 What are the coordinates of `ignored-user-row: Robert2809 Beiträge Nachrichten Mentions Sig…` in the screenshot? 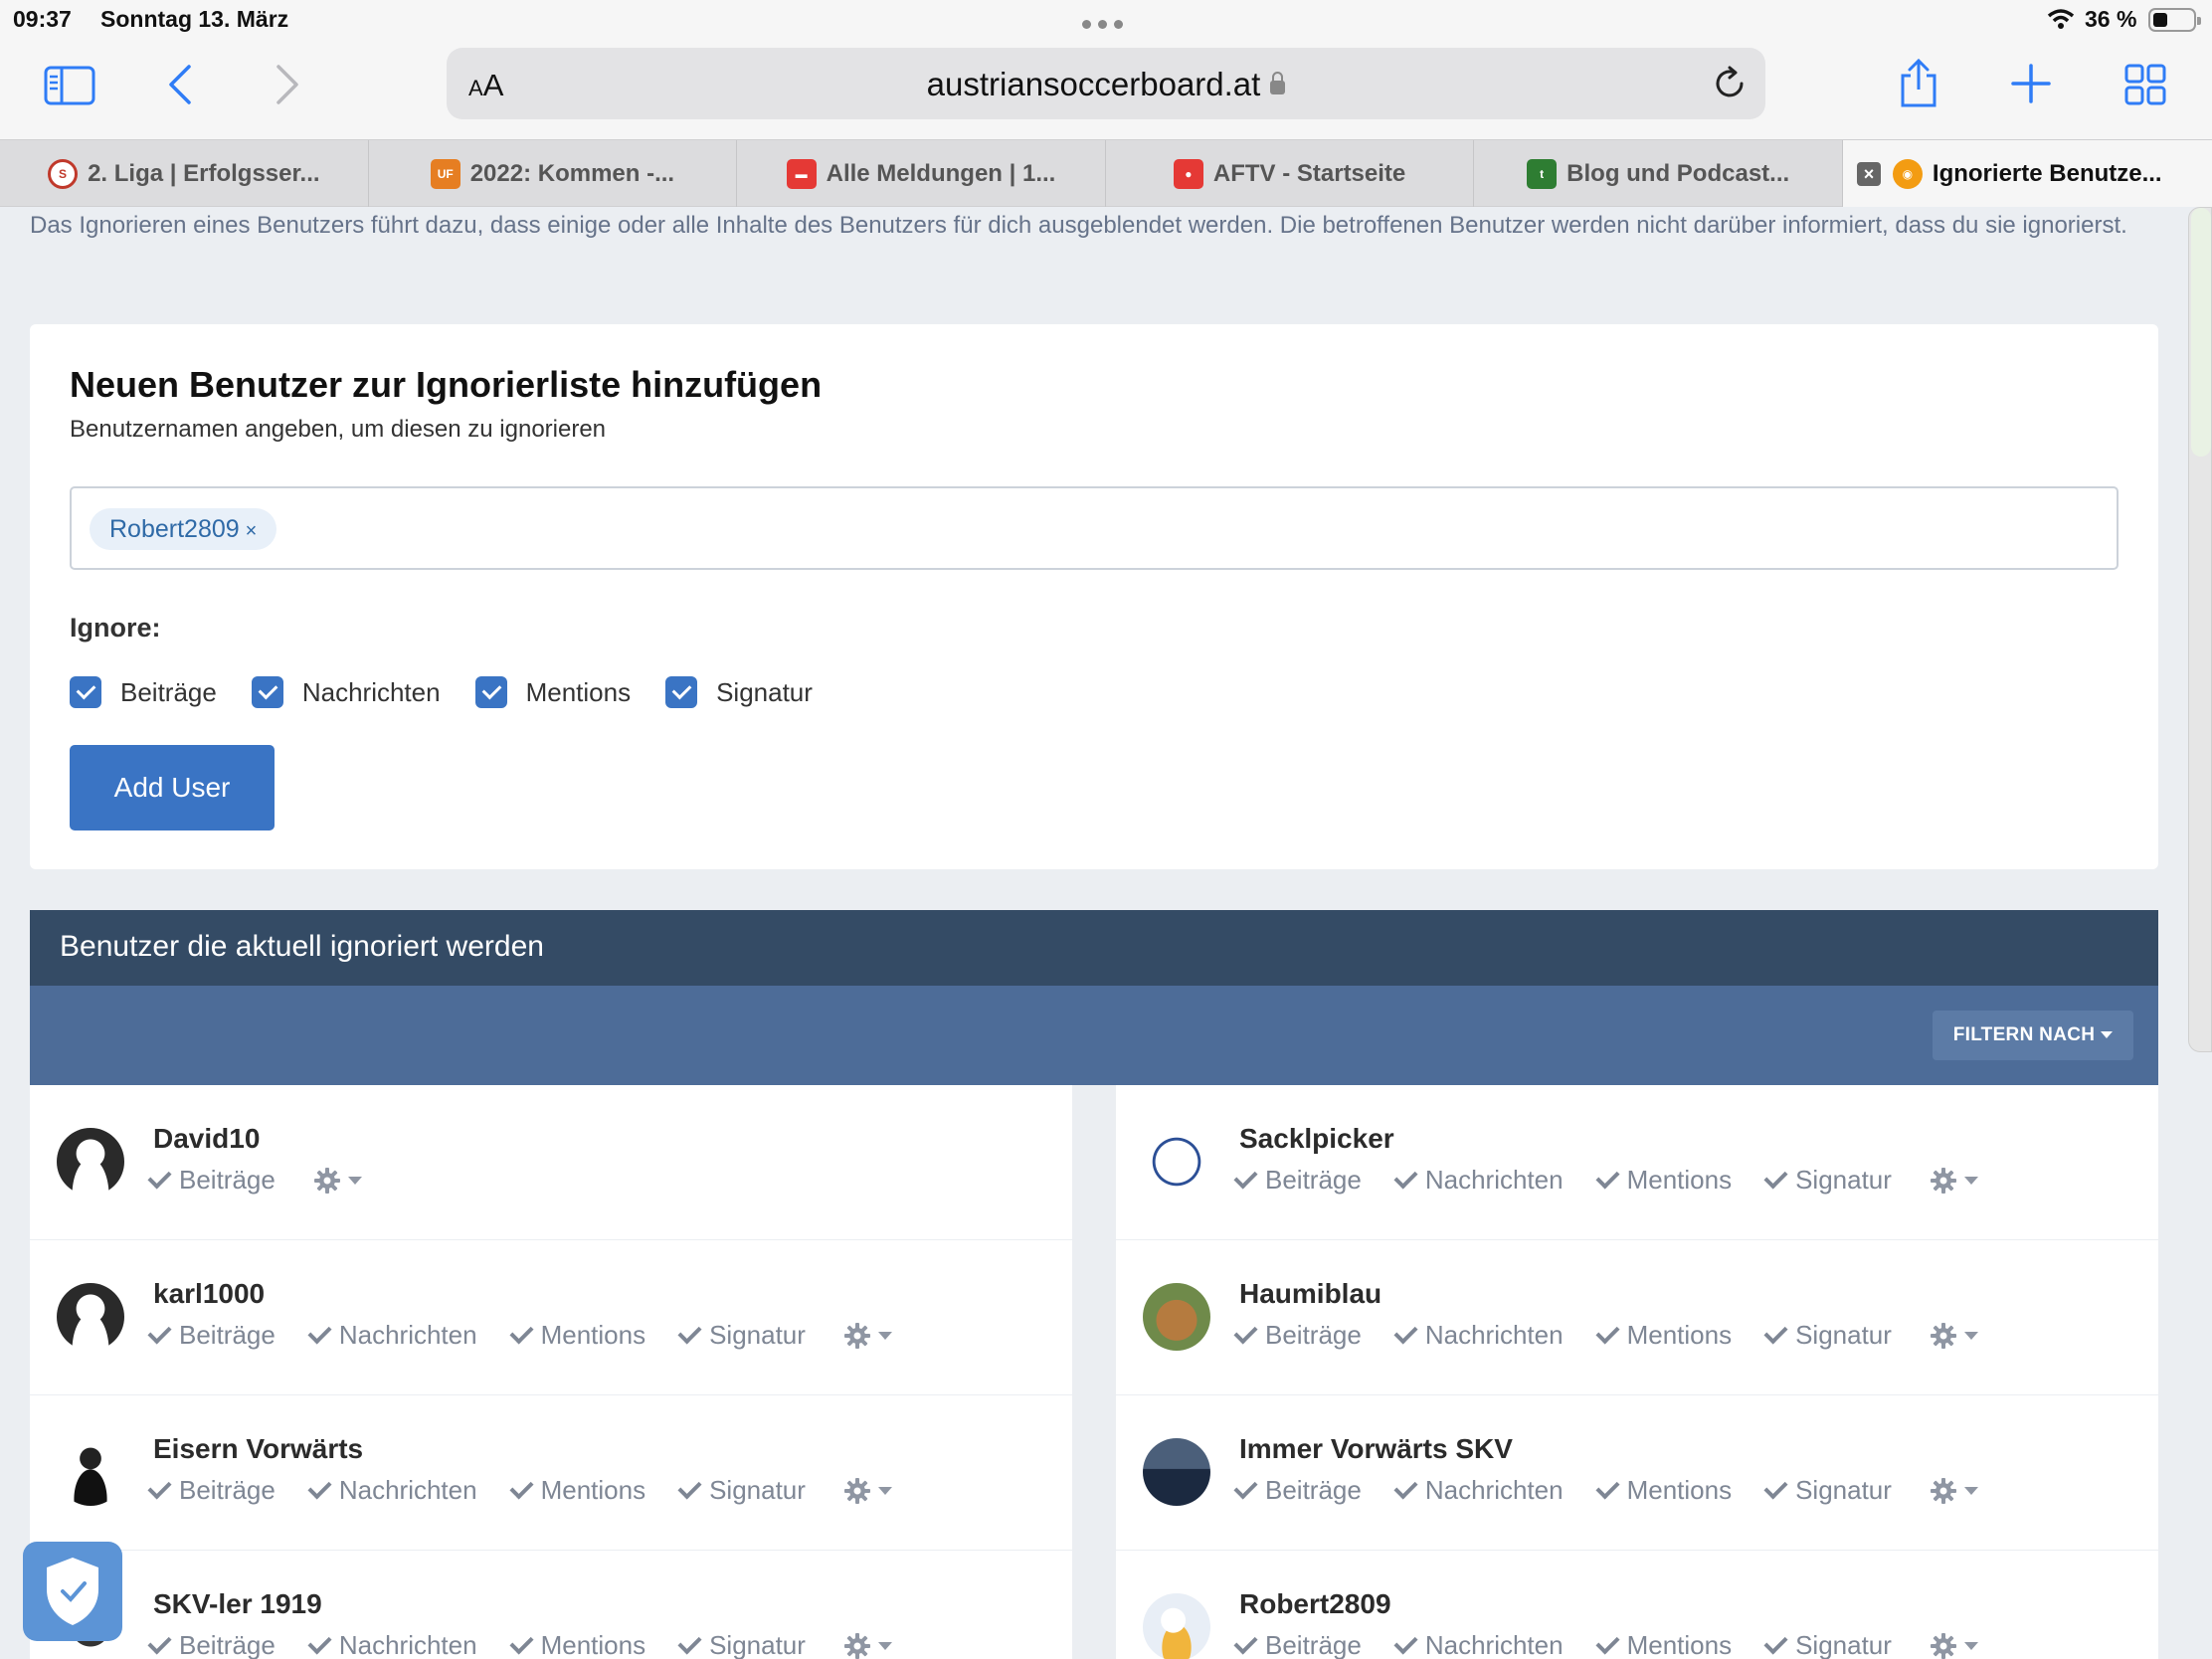 It's located at (1637, 1605).